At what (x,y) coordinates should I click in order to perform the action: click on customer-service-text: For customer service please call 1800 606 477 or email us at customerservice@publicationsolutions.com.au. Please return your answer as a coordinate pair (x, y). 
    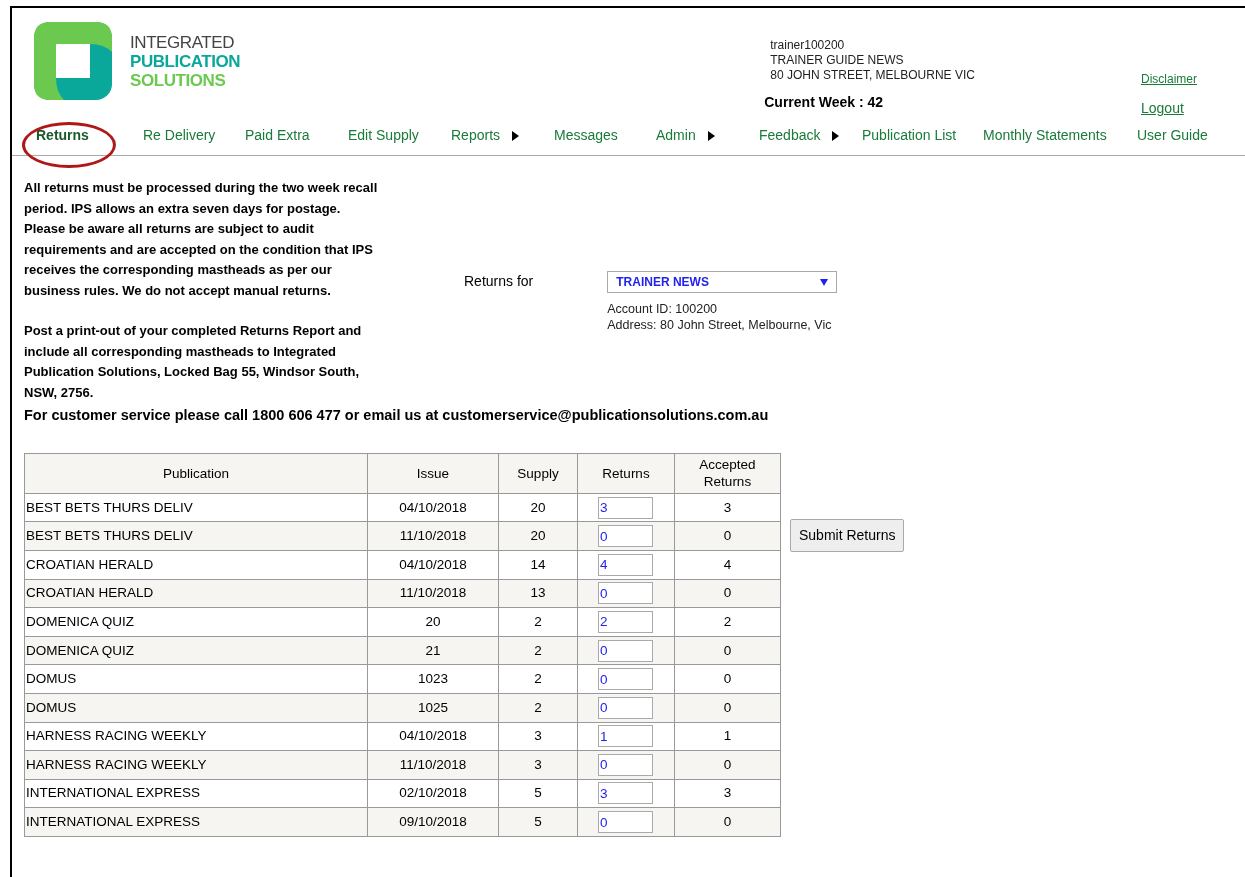
    Looking at the image, I should click on (396, 415).